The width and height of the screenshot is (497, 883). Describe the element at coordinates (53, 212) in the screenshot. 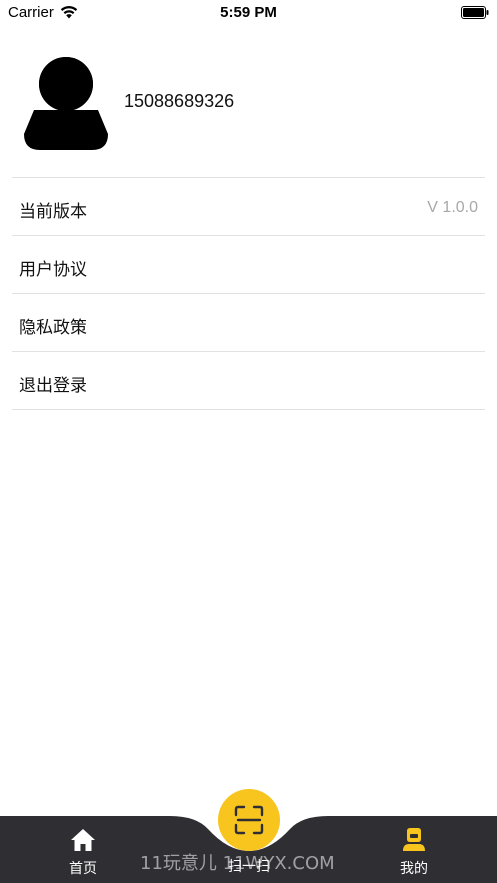

I see `menu-item-label: 当前版本` at that location.